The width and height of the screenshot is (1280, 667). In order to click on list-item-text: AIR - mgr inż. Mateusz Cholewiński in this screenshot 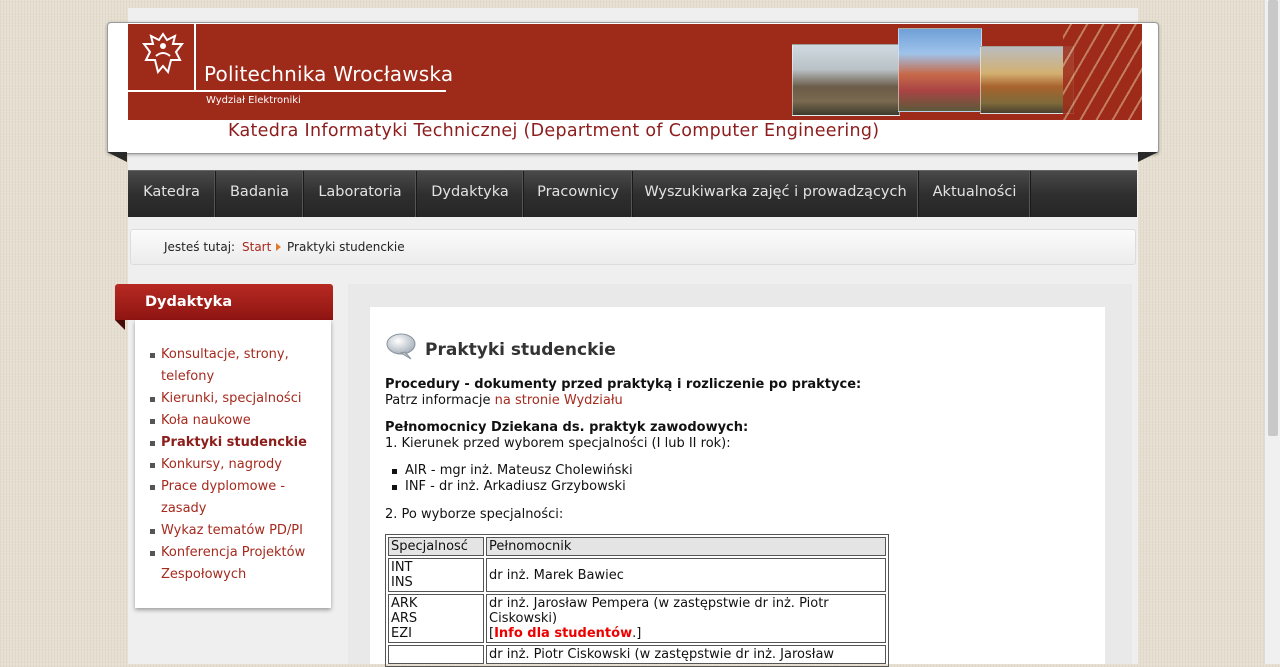, I will do `click(519, 470)`.